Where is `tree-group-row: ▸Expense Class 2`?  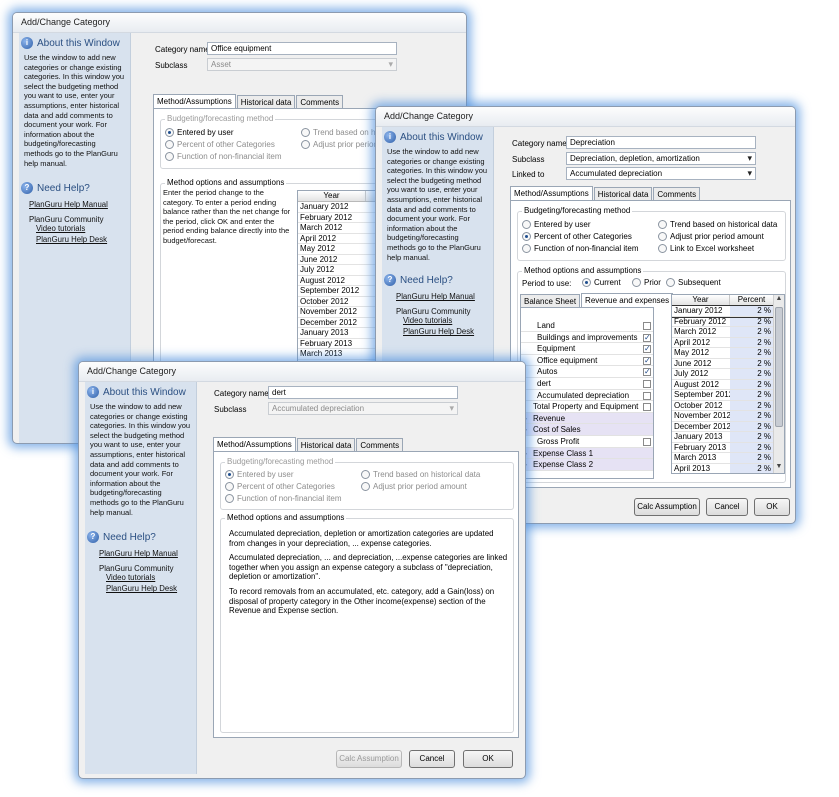
tree-group-row: ▸Expense Class 2 is located at coordinates (587, 465).